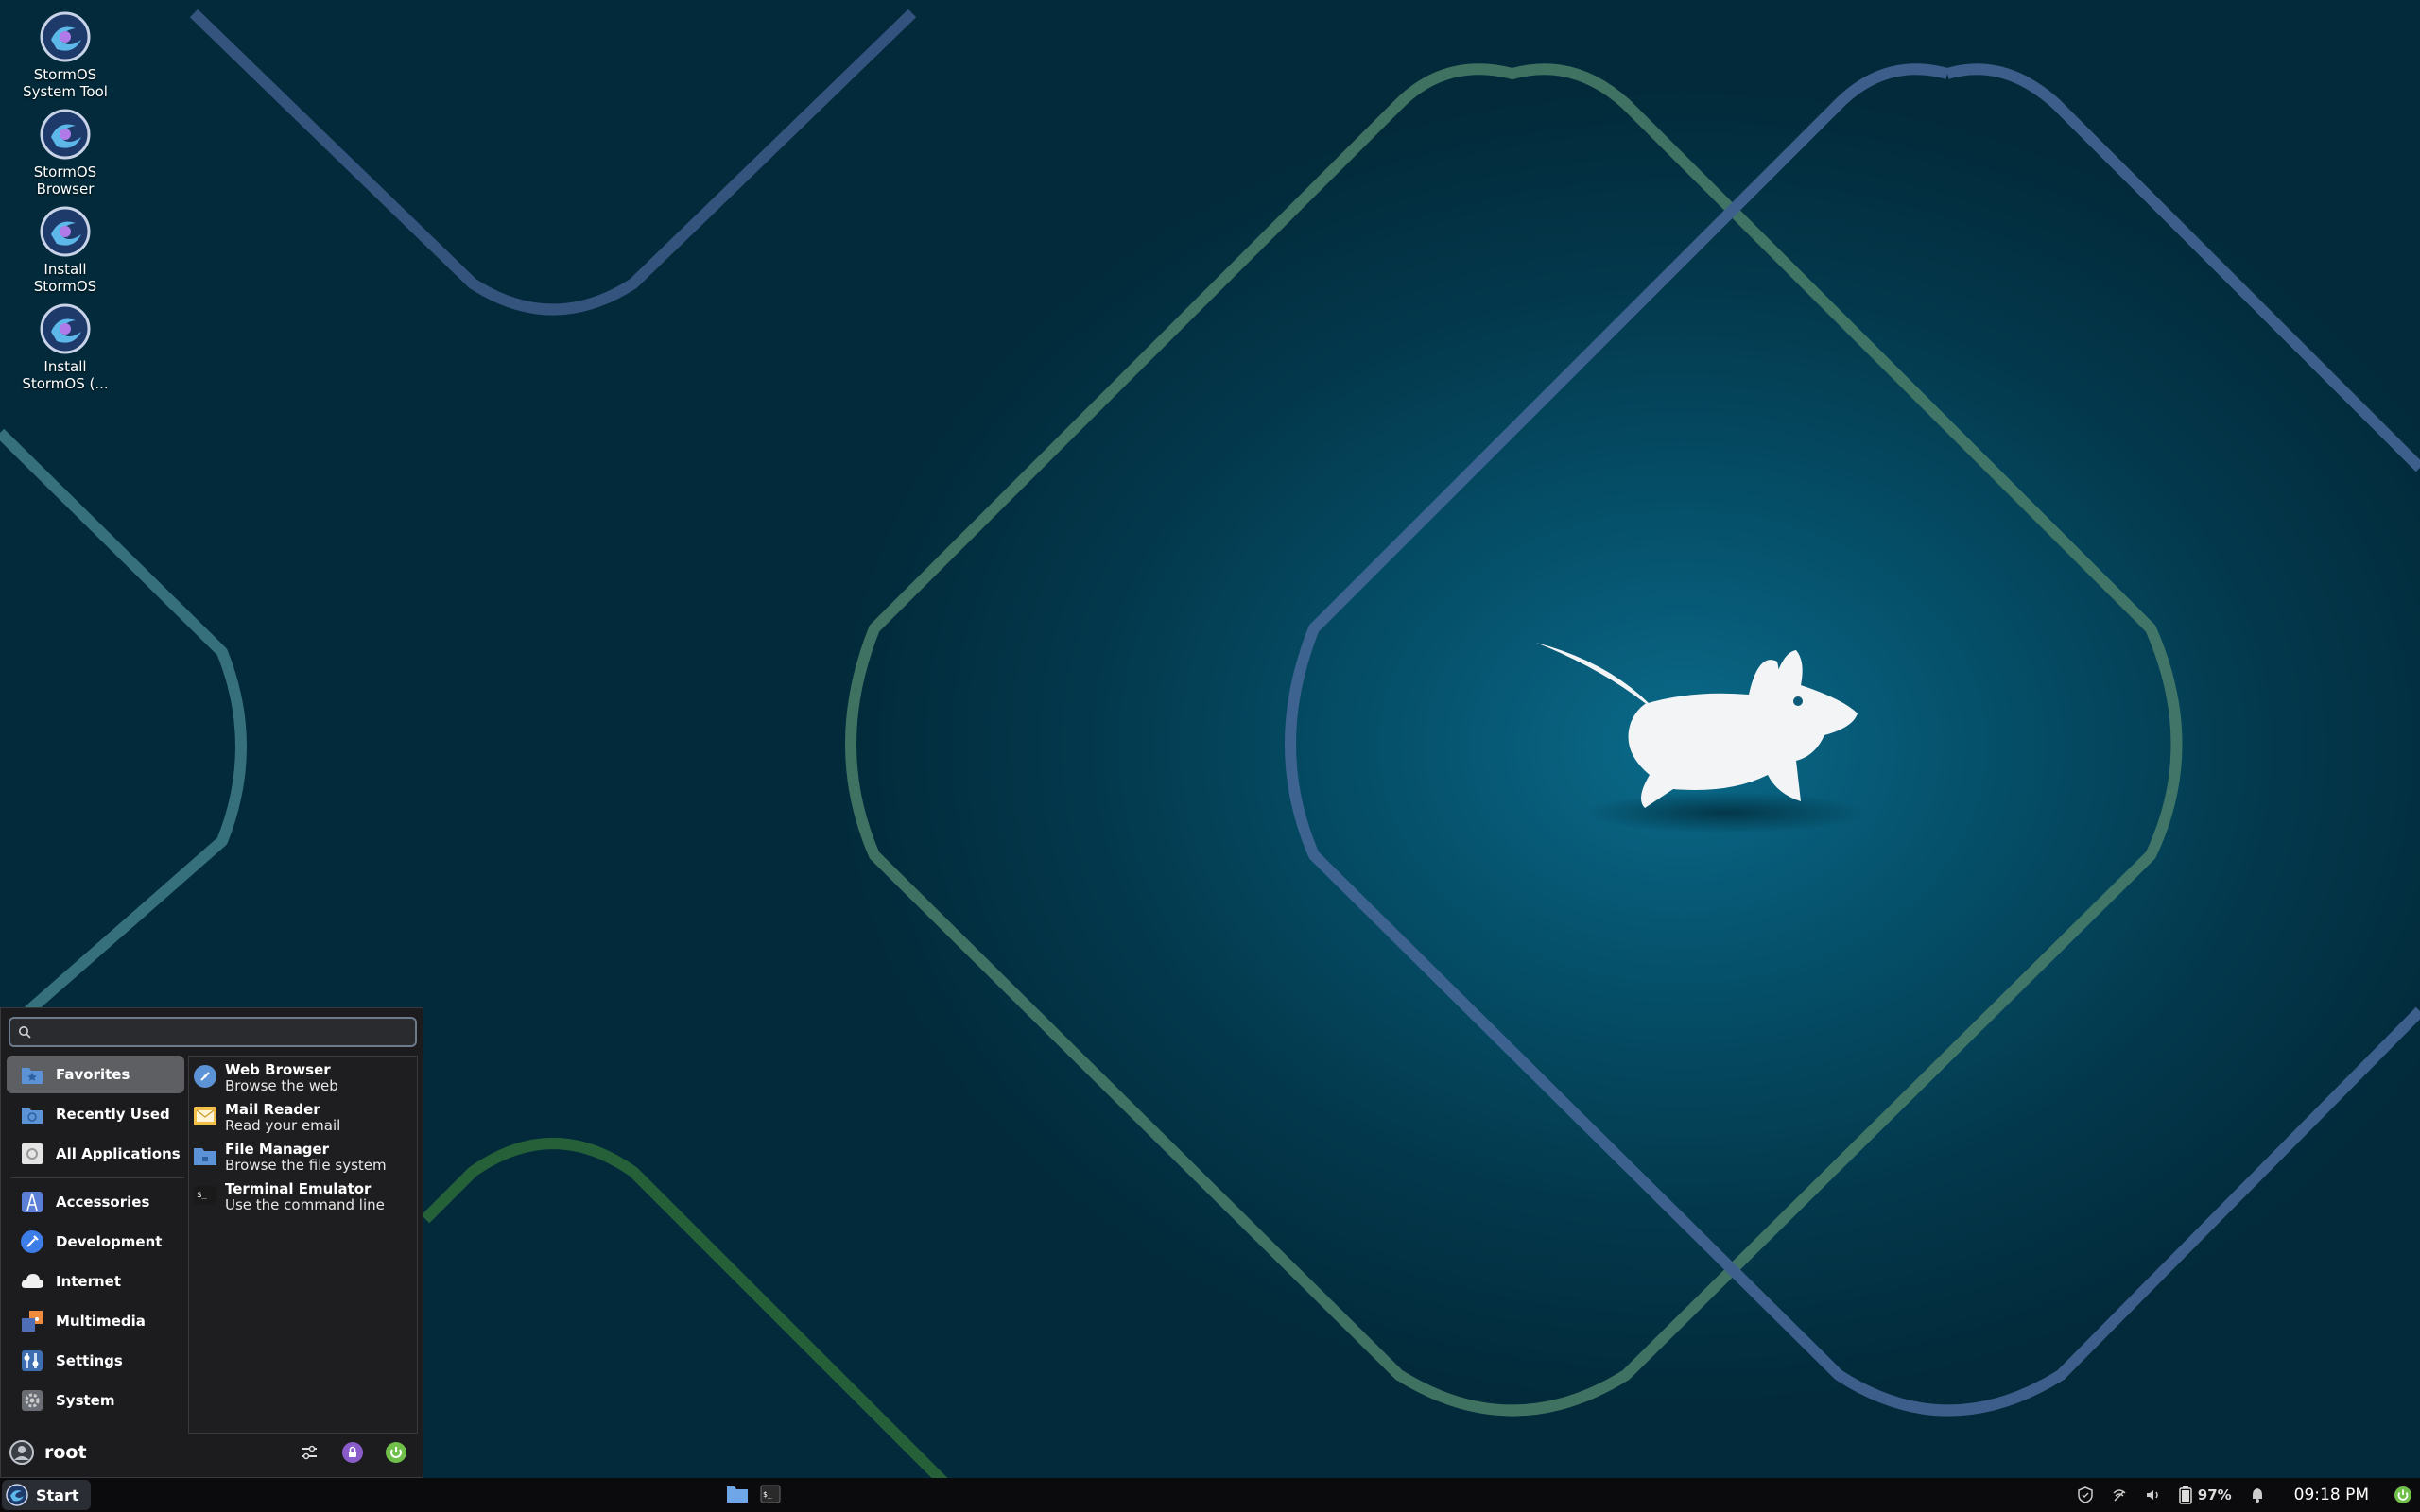 This screenshot has height=1512, width=2420. Describe the element at coordinates (93, 1074) in the screenshot. I see `category-label: Favorites` at that location.